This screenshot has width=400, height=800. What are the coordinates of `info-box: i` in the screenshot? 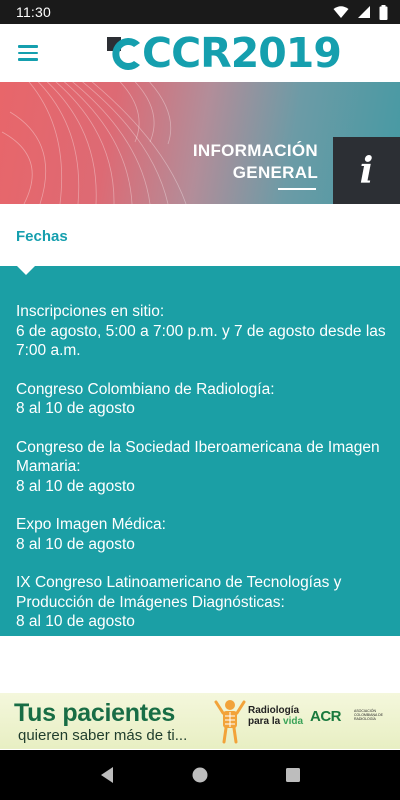 It's located at (366, 170).